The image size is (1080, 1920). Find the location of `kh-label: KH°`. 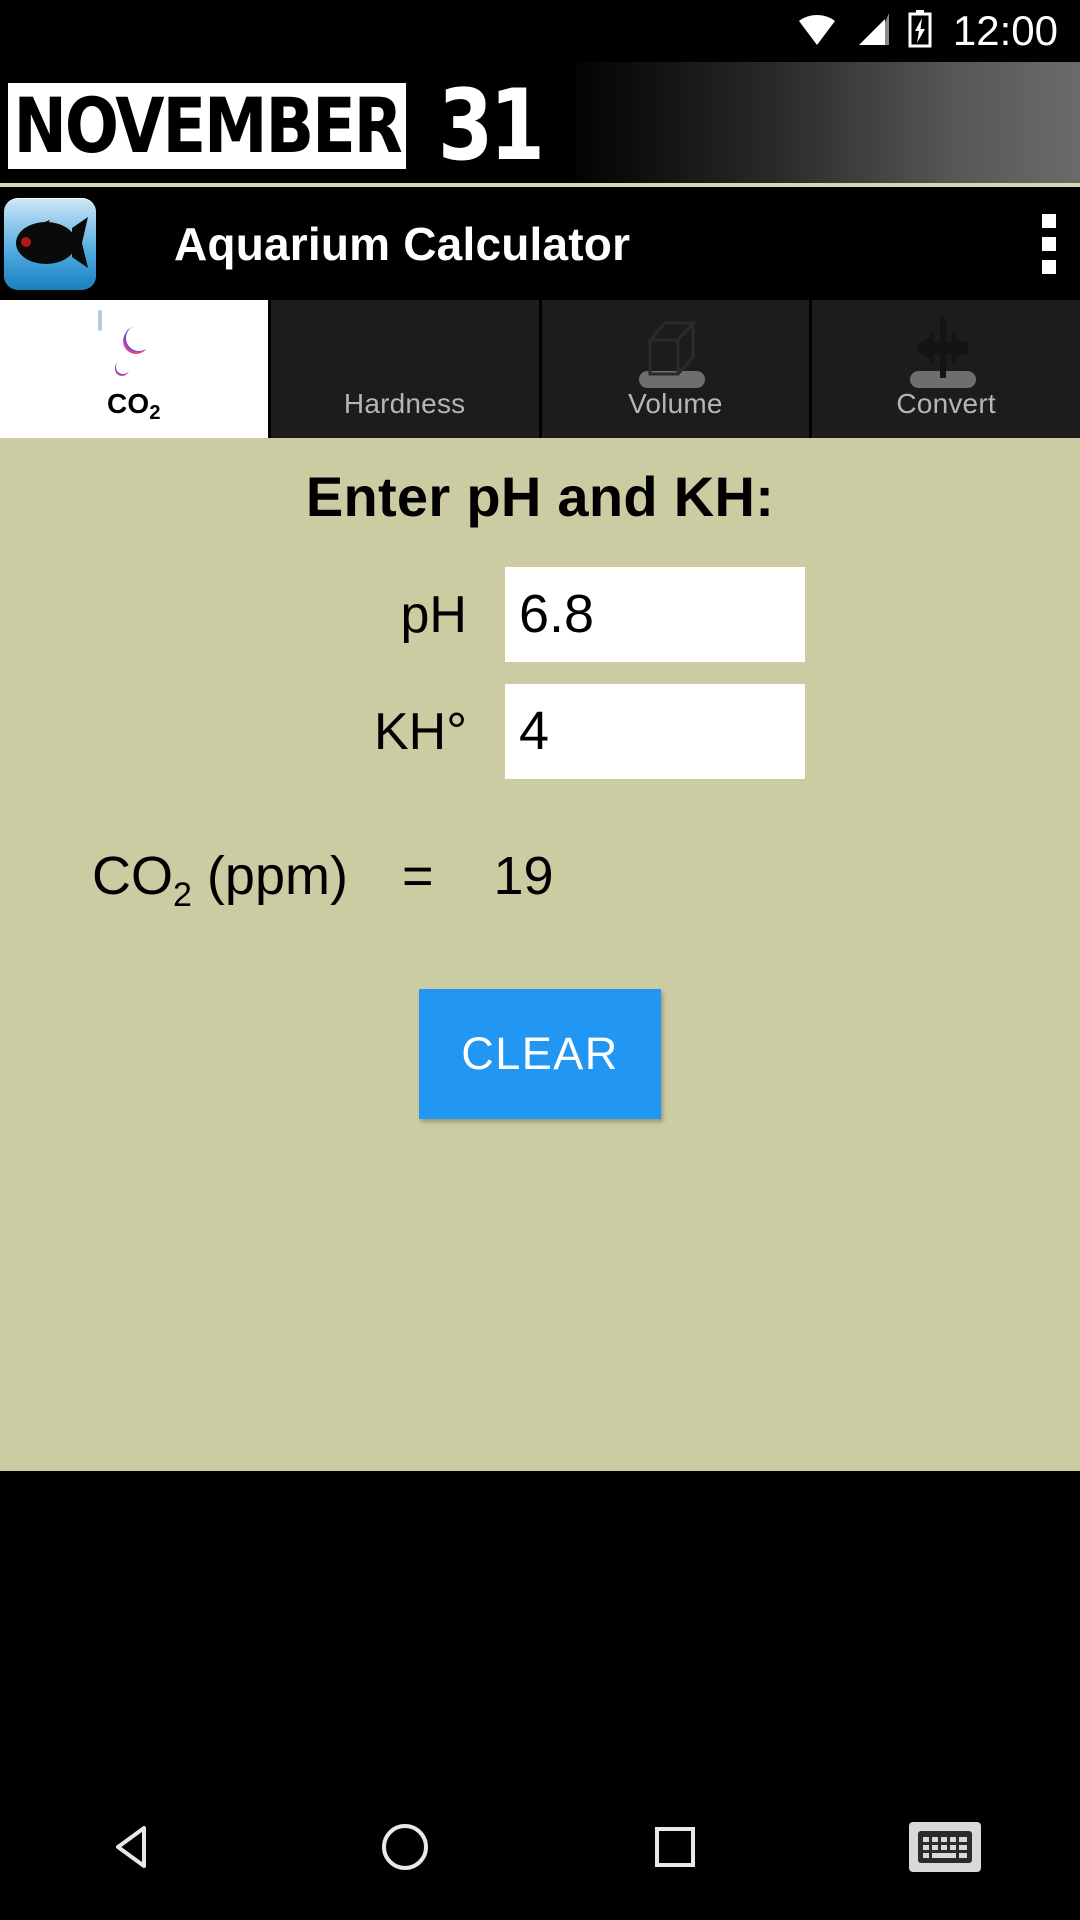

kh-label: KH° is located at coordinates (420, 731).